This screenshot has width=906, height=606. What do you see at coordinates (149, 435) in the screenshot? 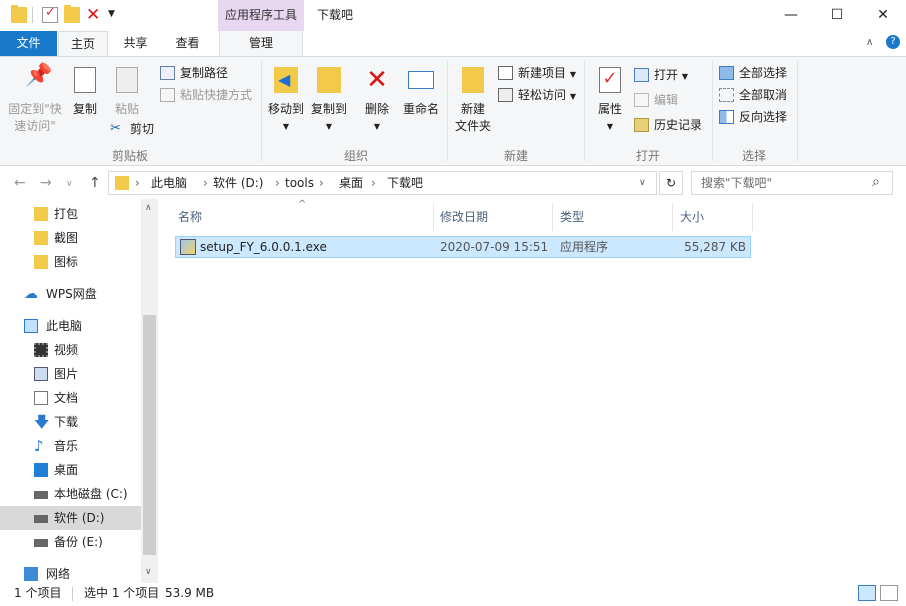
I see `scrollbar-thumb` at bounding box center [149, 435].